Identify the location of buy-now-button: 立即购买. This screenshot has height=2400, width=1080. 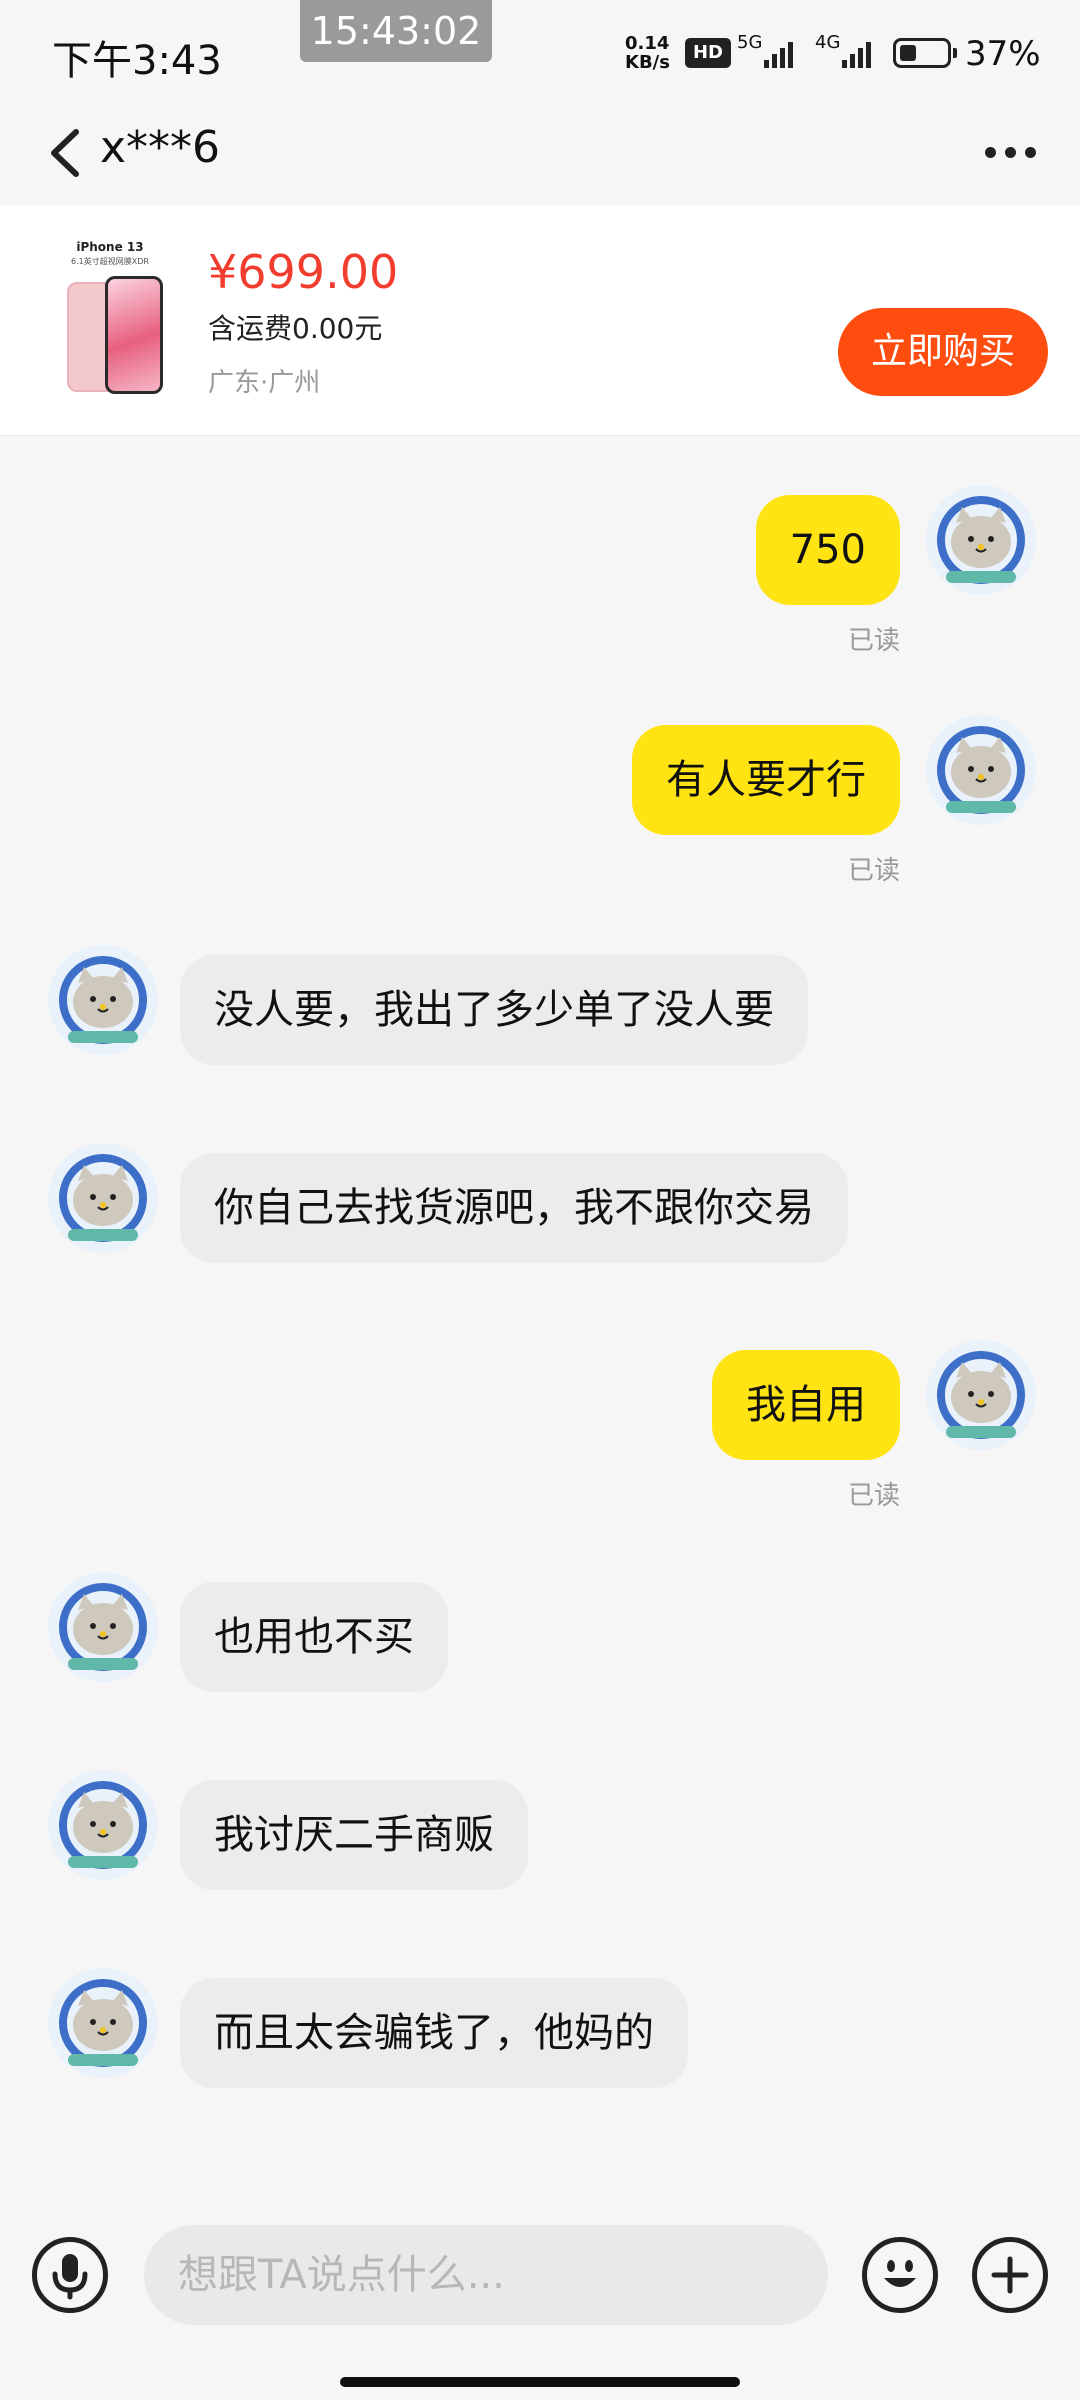
(943, 352).